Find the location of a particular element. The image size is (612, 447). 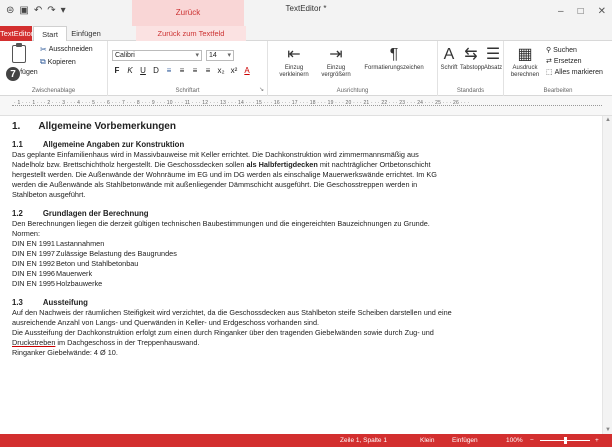

replace-button: ⇄ Ersetzen is located at coordinates (564, 61).